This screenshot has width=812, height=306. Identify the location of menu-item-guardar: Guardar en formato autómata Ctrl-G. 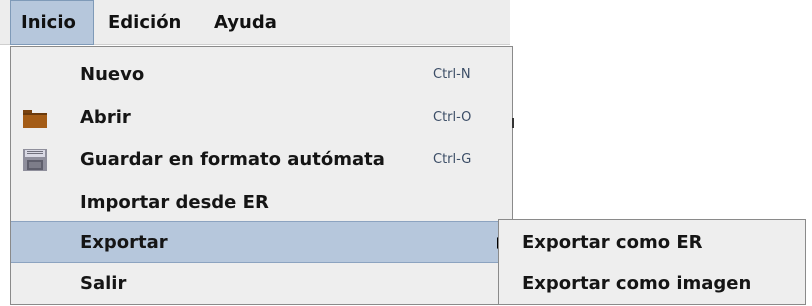
(261, 160).